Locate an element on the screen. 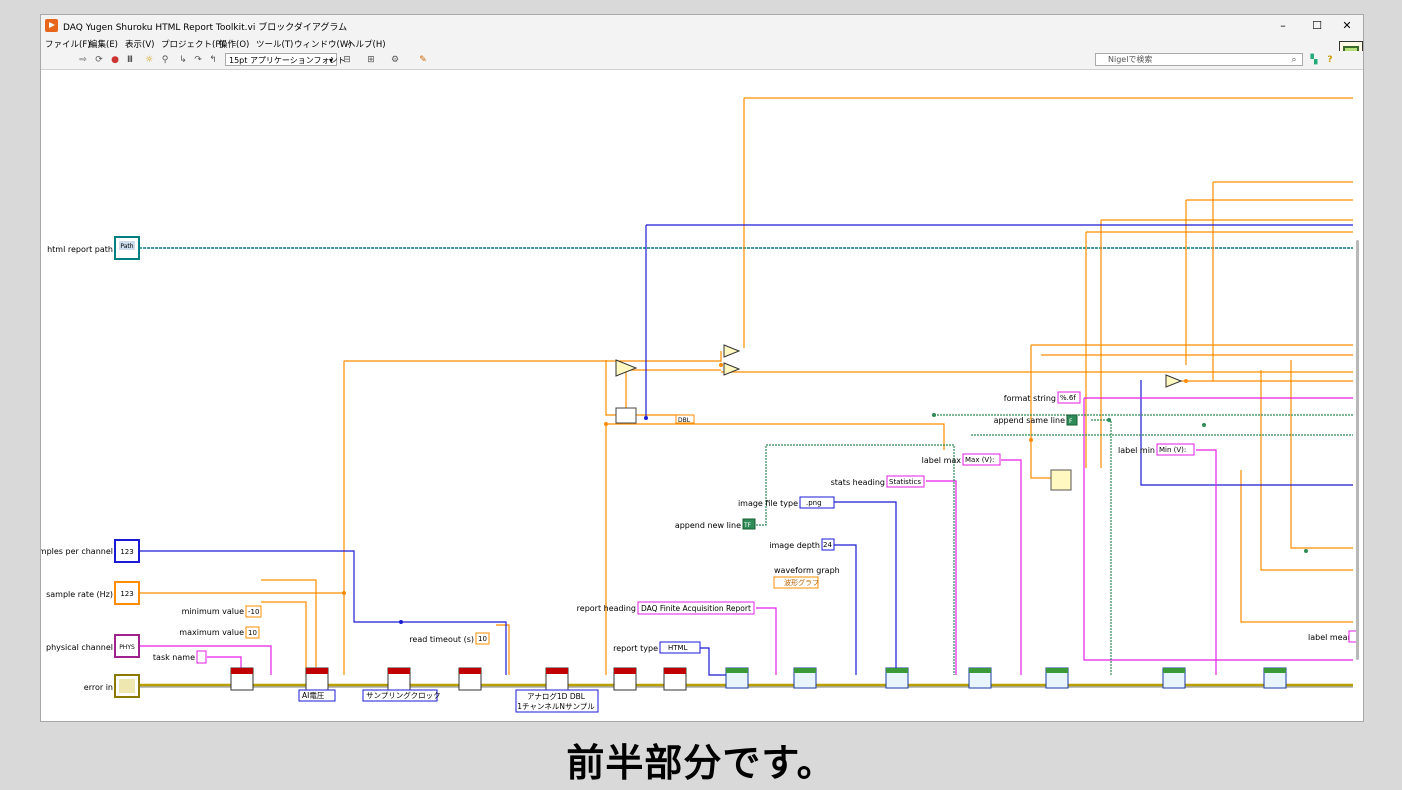 Image resolution: width=1402 pixels, height=790 pixels. numeric-type-label-2: 123 is located at coordinates (126, 594).